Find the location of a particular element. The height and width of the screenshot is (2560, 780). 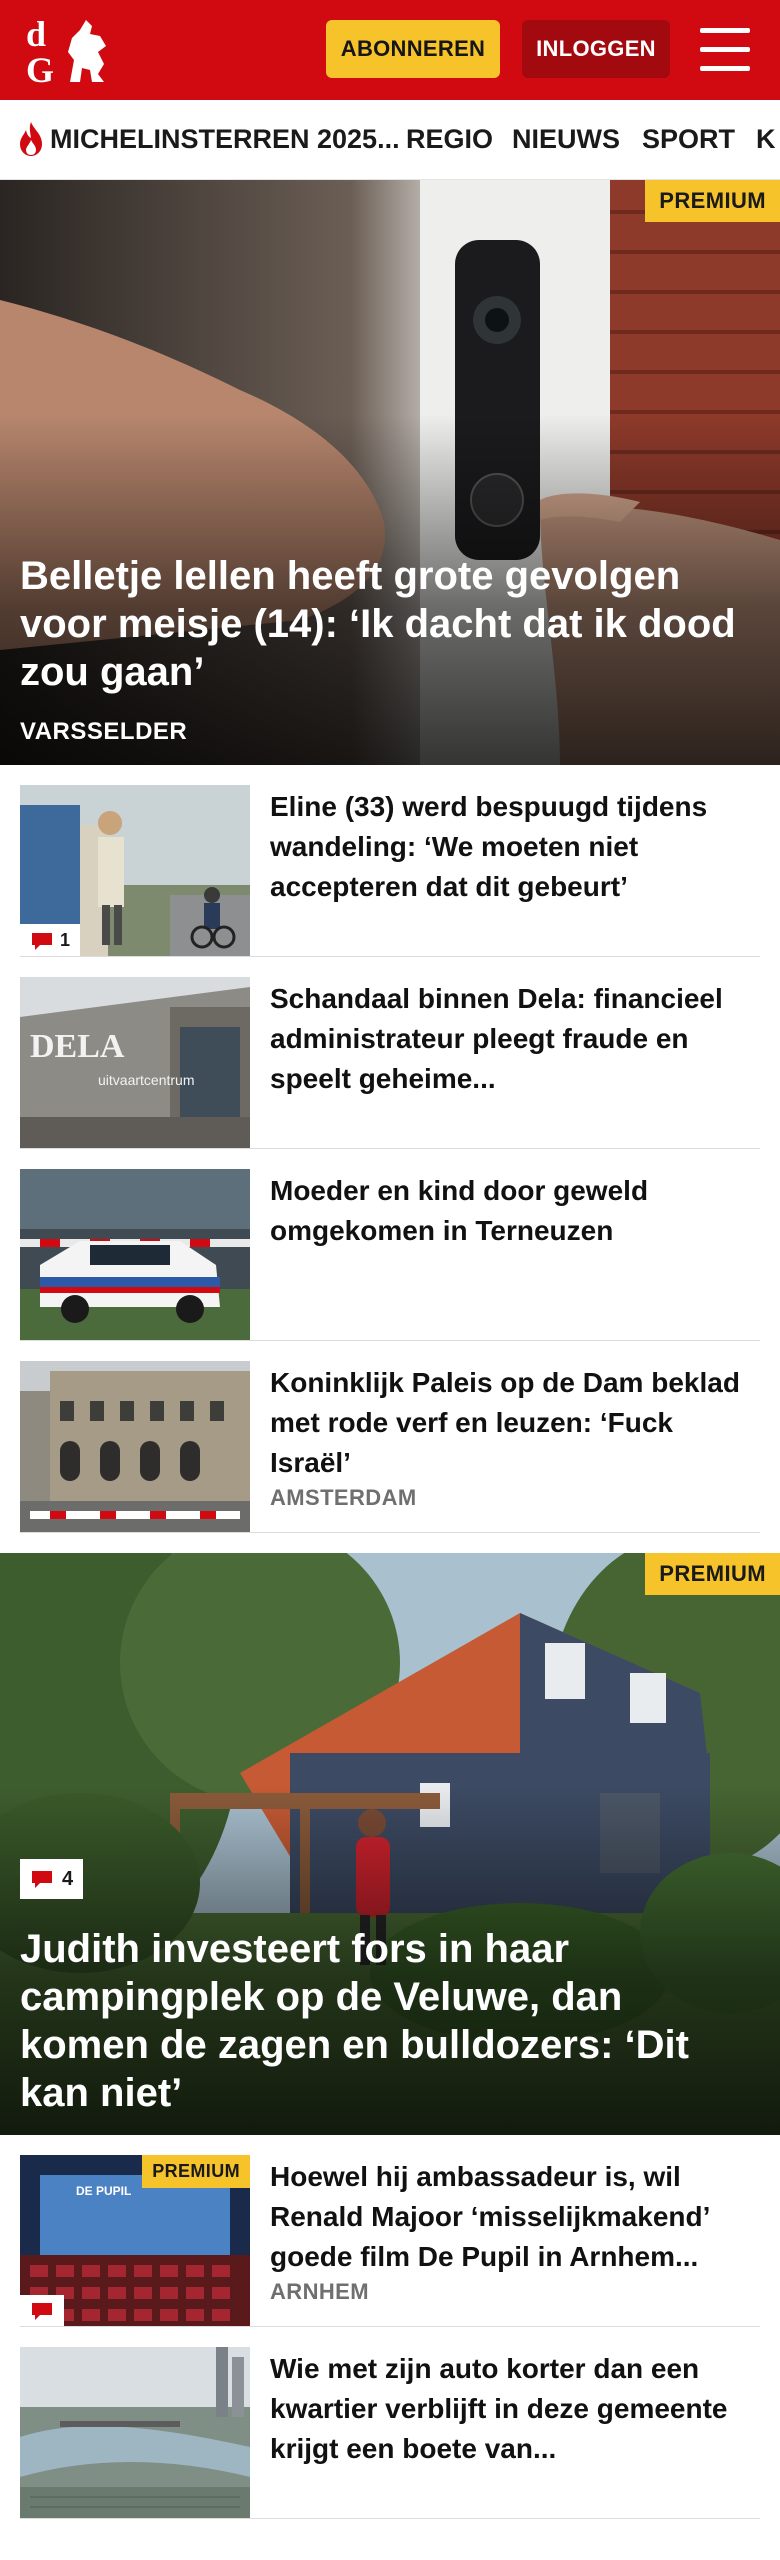

nav-item-partial: K is located at coordinates (766, 139).